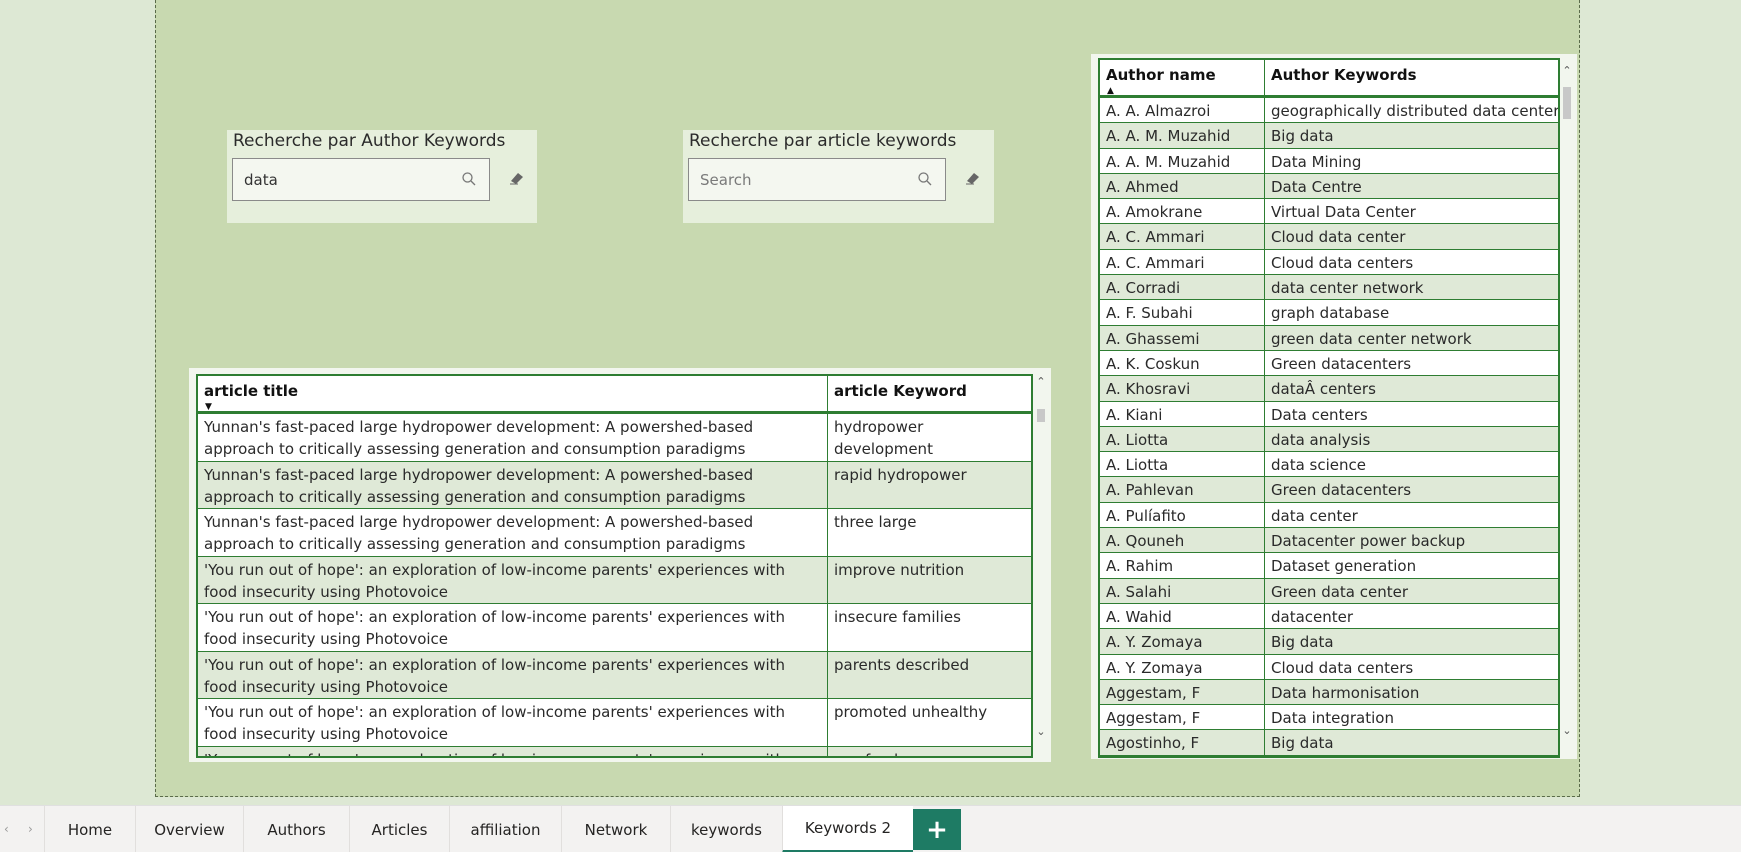  I want to click on articles-table-header: article title ▼ article Keyword, so click(614, 395).